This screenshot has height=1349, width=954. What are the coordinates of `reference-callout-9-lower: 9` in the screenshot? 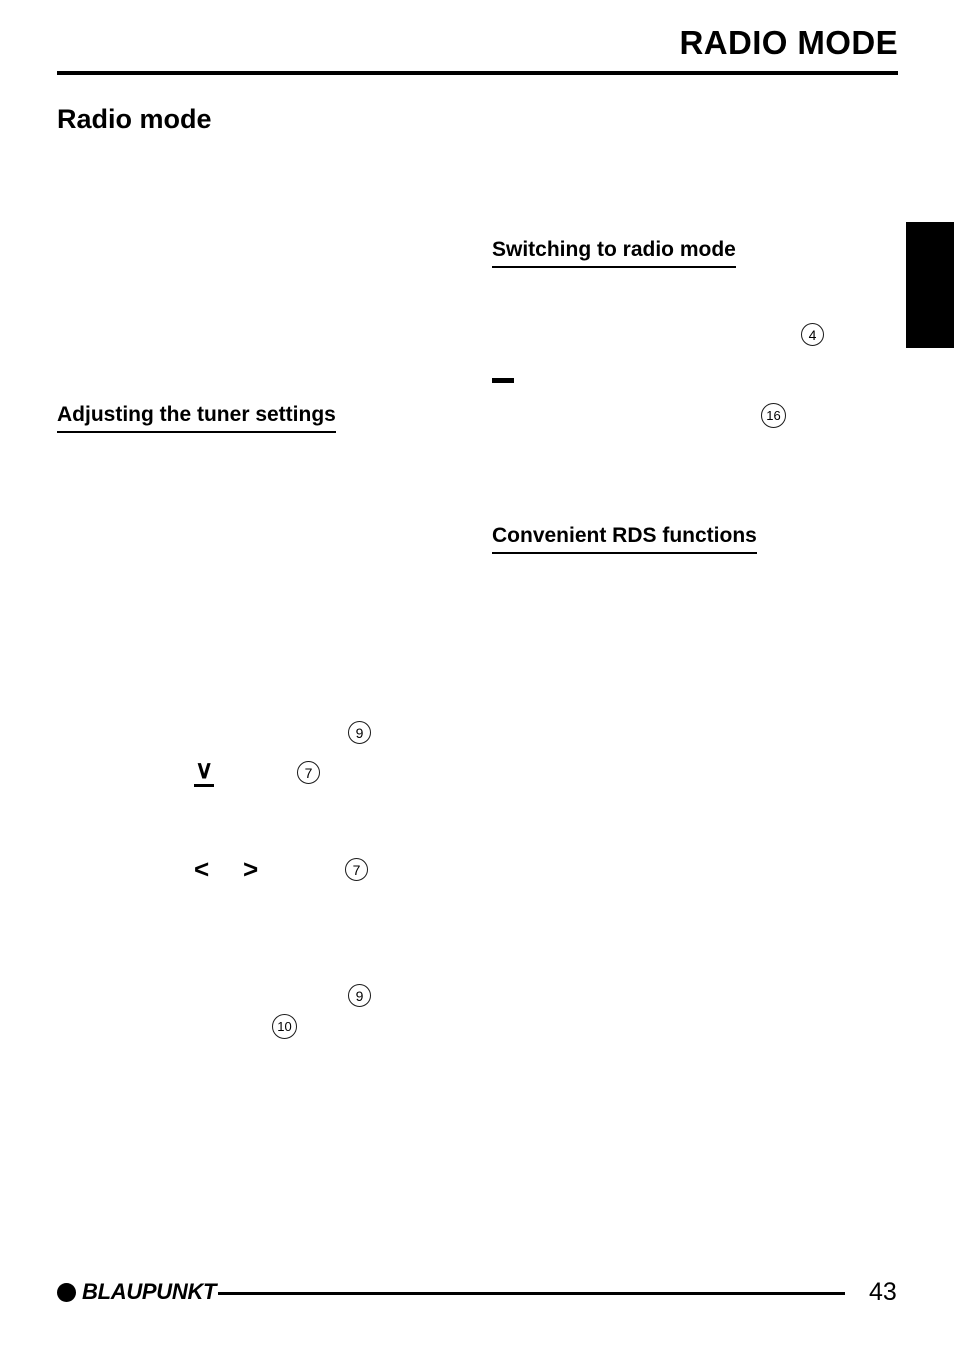 It's located at (359, 995).